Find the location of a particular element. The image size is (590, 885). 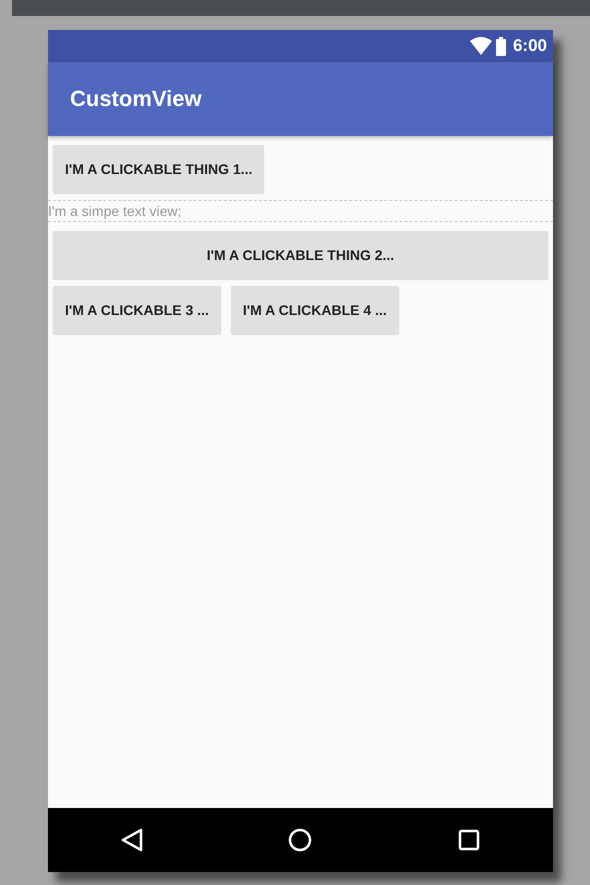

text-view: I'm a simpe text view; is located at coordinates (300, 211).